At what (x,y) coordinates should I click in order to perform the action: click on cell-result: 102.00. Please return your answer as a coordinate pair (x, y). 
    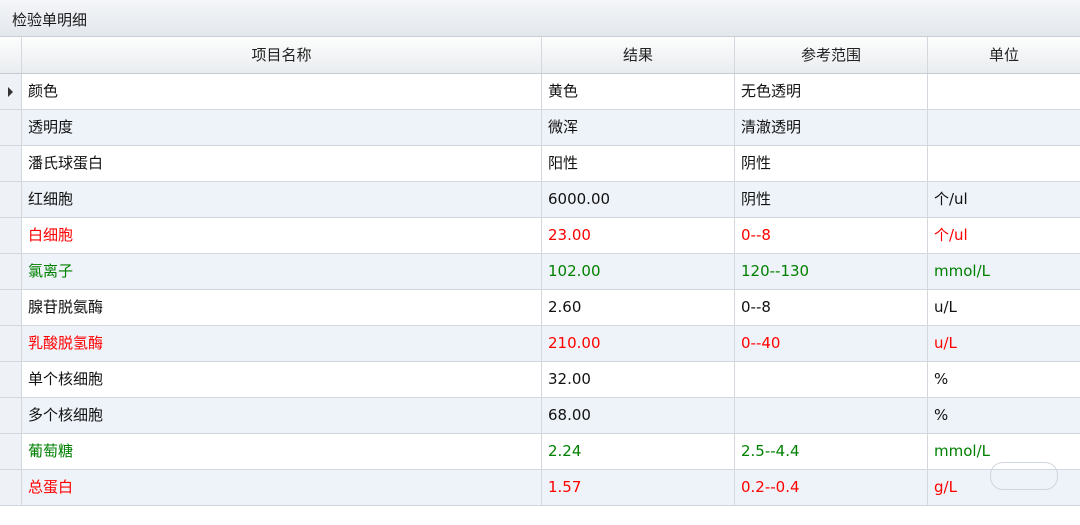
    Looking at the image, I should click on (638, 271).